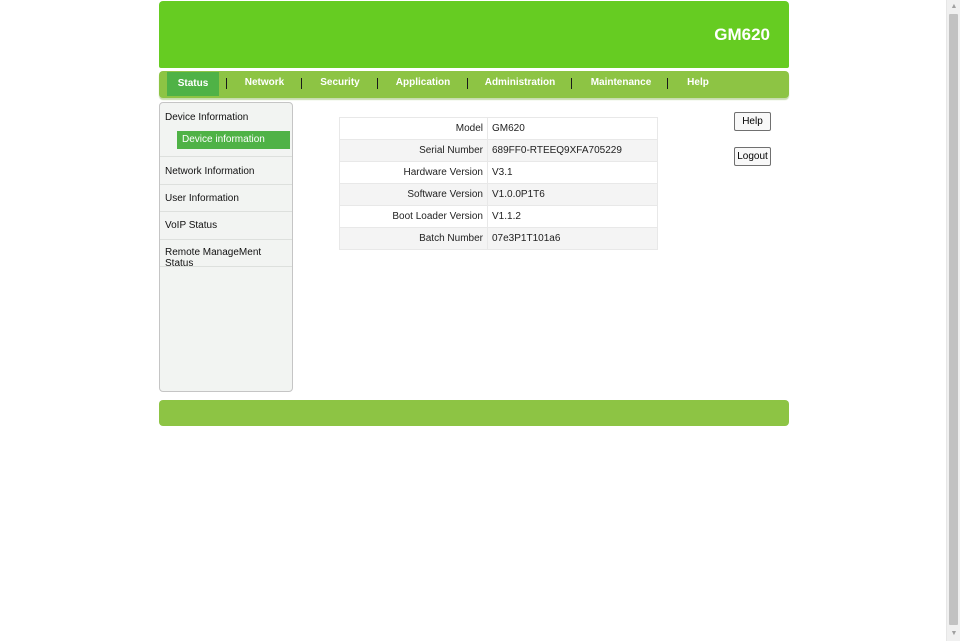 The width and height of the screenshot is (960, 641). What do you see at coordinates (413, 216) in the screenshot?
I see `row-label-boot-loader-version: Boot Loader Version` at bounding box center [413, 216].